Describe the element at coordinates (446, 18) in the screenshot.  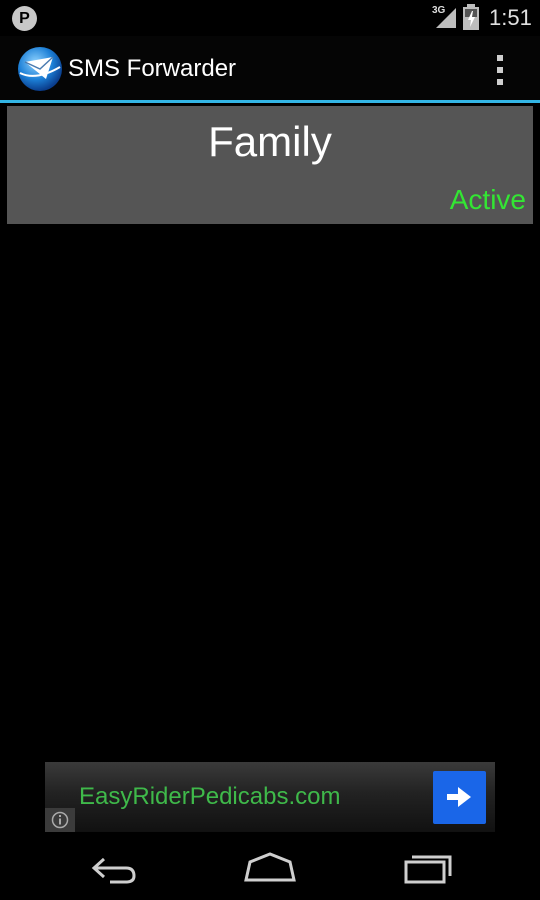
I see `signal-icon` at that location.